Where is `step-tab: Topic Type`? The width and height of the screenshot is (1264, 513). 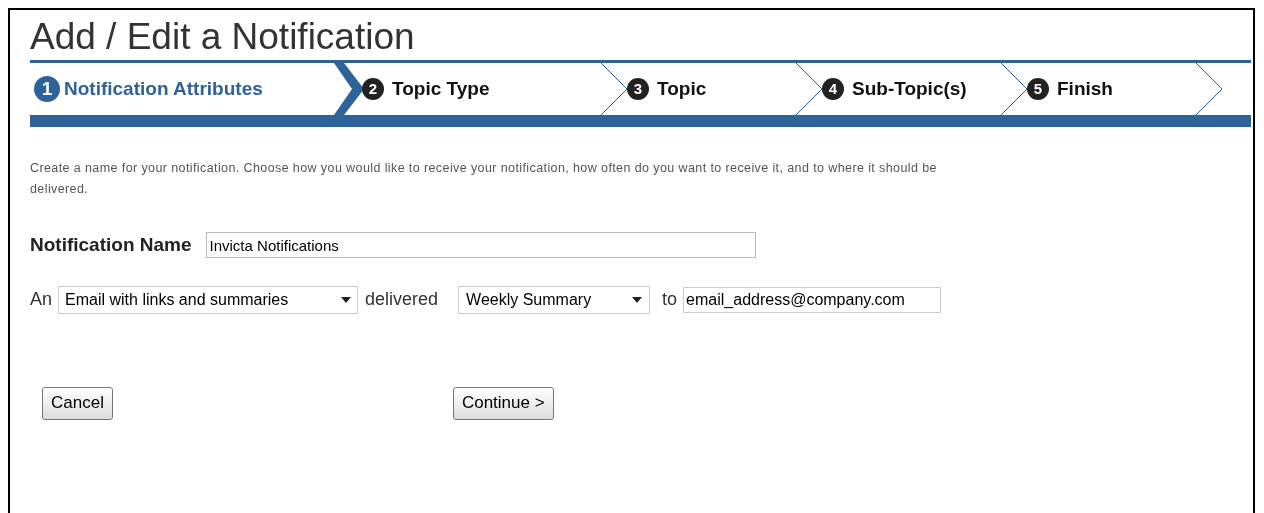 step-tab: Topic Type is located at coordinates (441, 89).